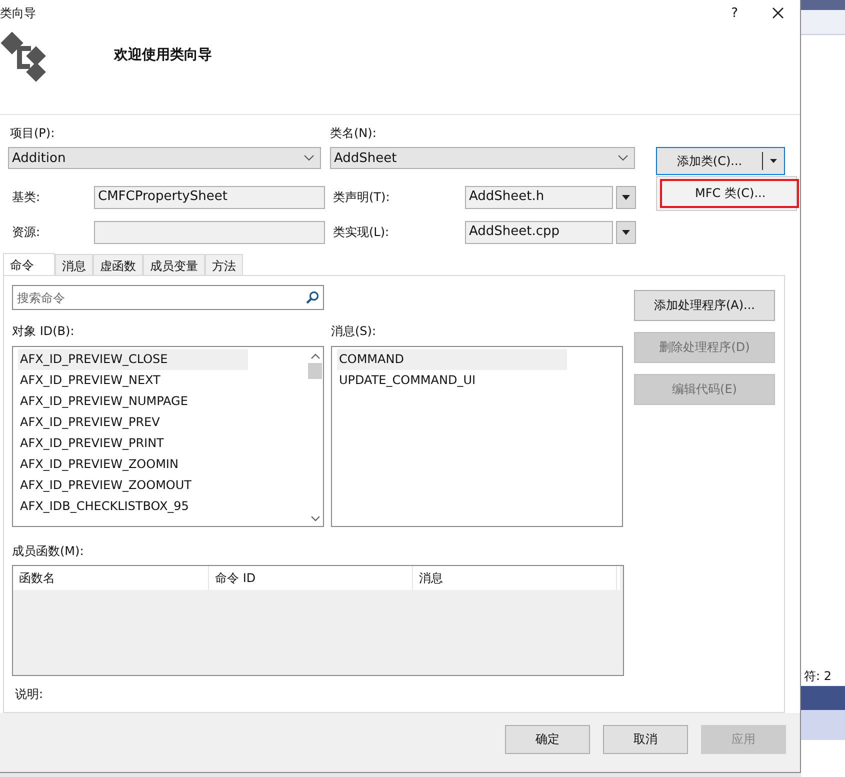 The width and height of the screenshot is (845, 777). I want to click on implementation-field: AddSheet.cpp, so click(539, 232).